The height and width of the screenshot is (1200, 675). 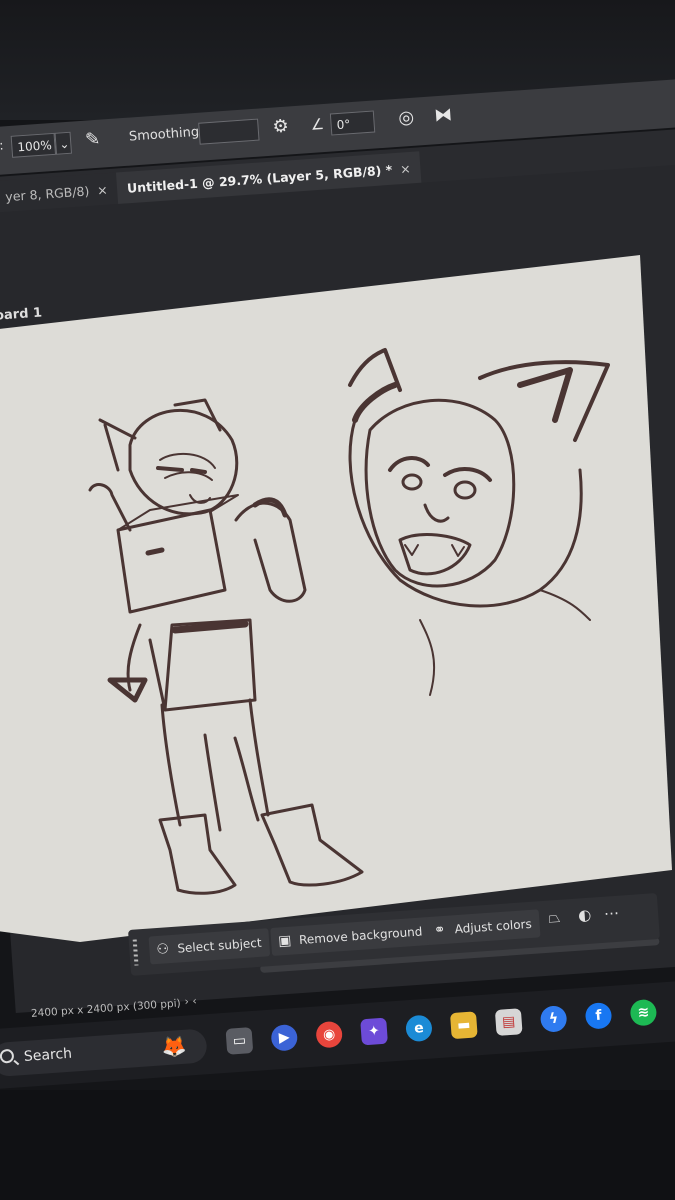 What do you see at coordinates (508, 1022) in the screenshot?
I see `reader-icon: ▤` at bounding box center [508, 1022].